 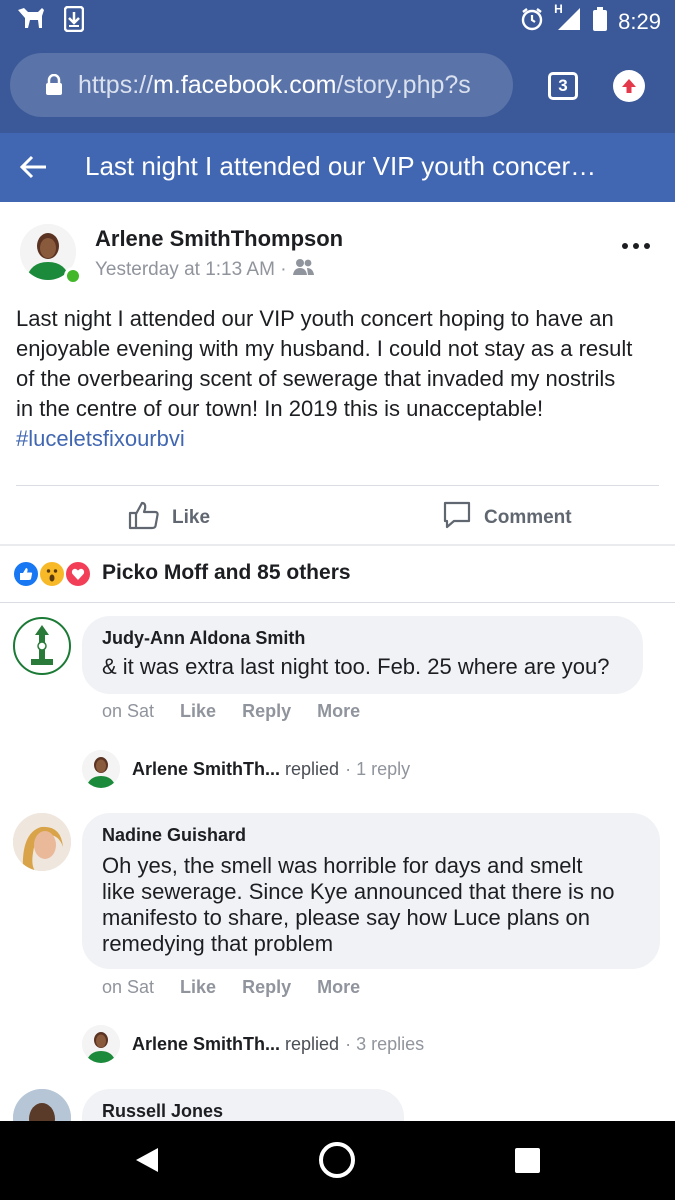 I want to click on reply-count: · 3 replies, so click(x=385, y=1043).